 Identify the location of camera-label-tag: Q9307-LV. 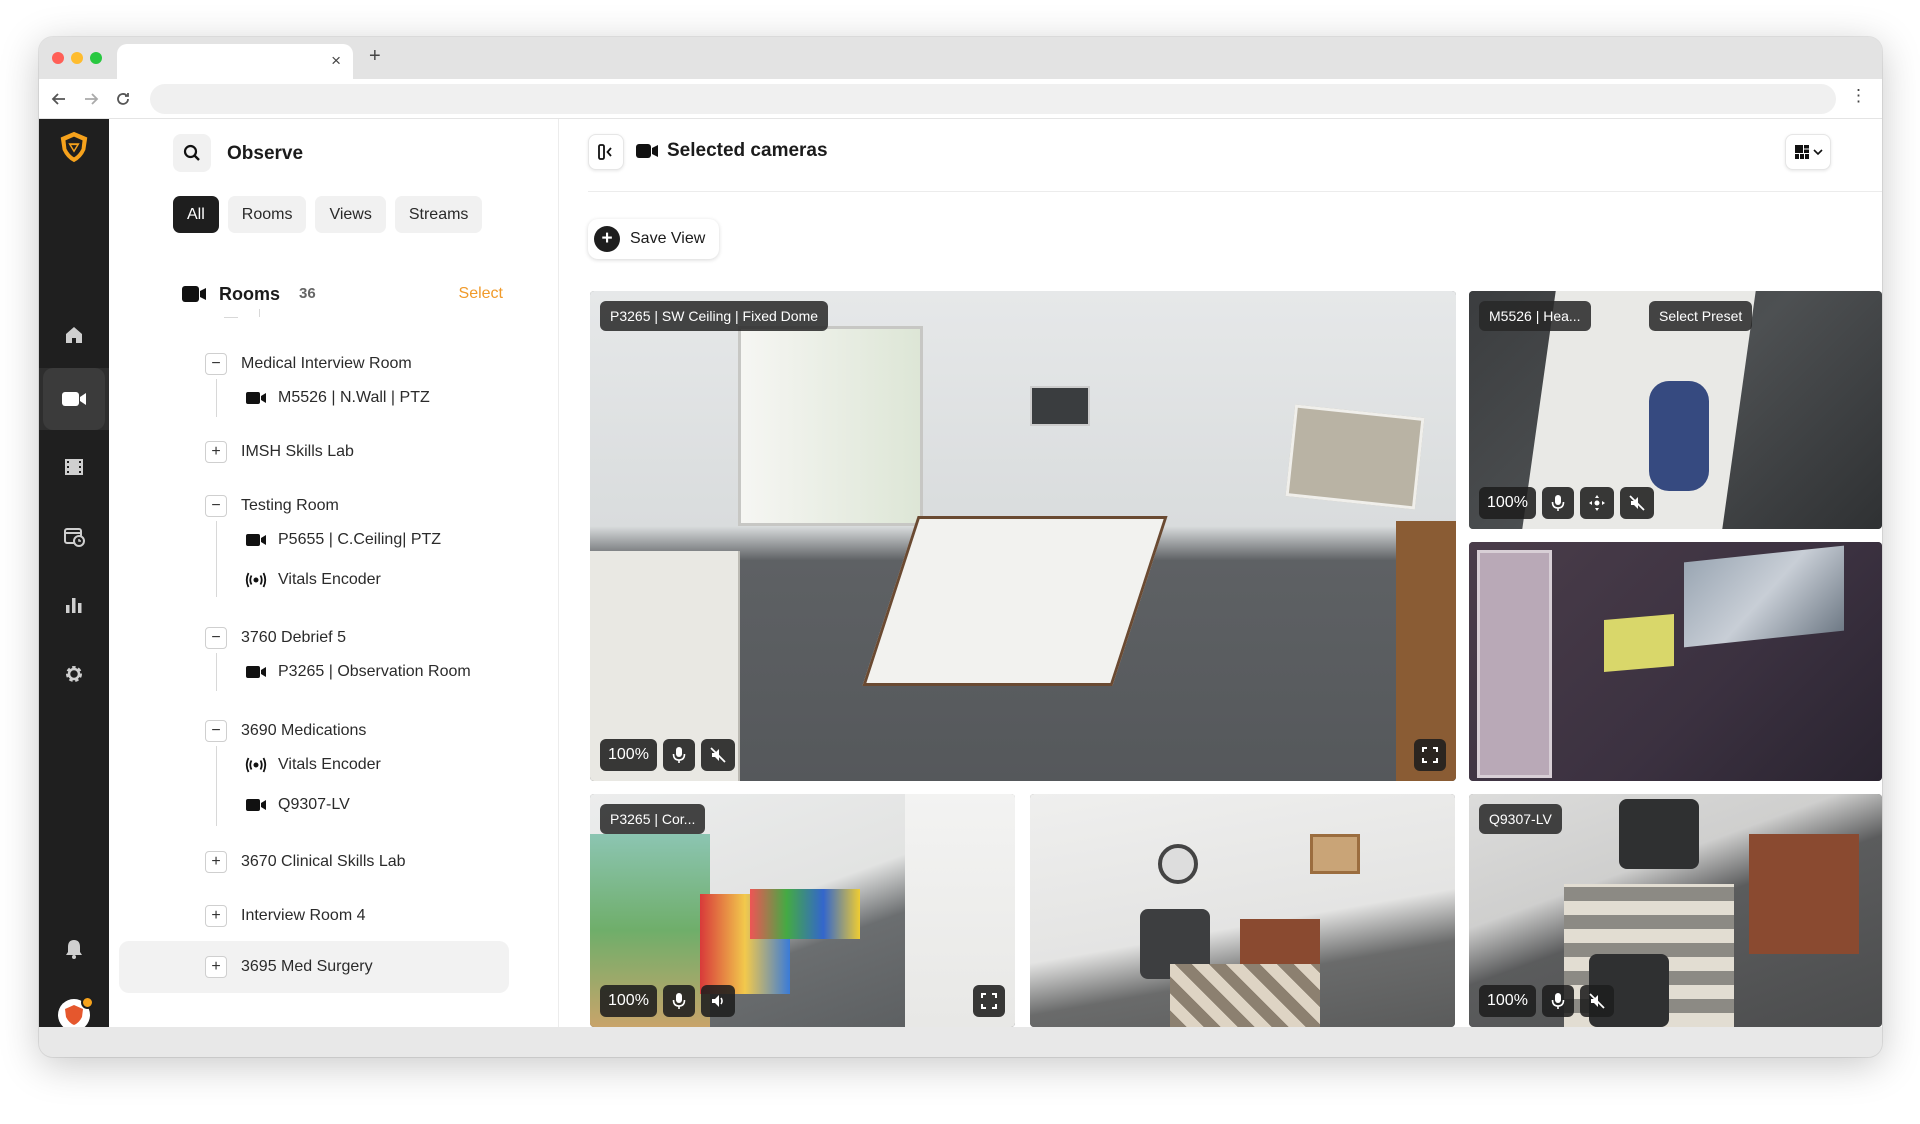
(1520, 819).